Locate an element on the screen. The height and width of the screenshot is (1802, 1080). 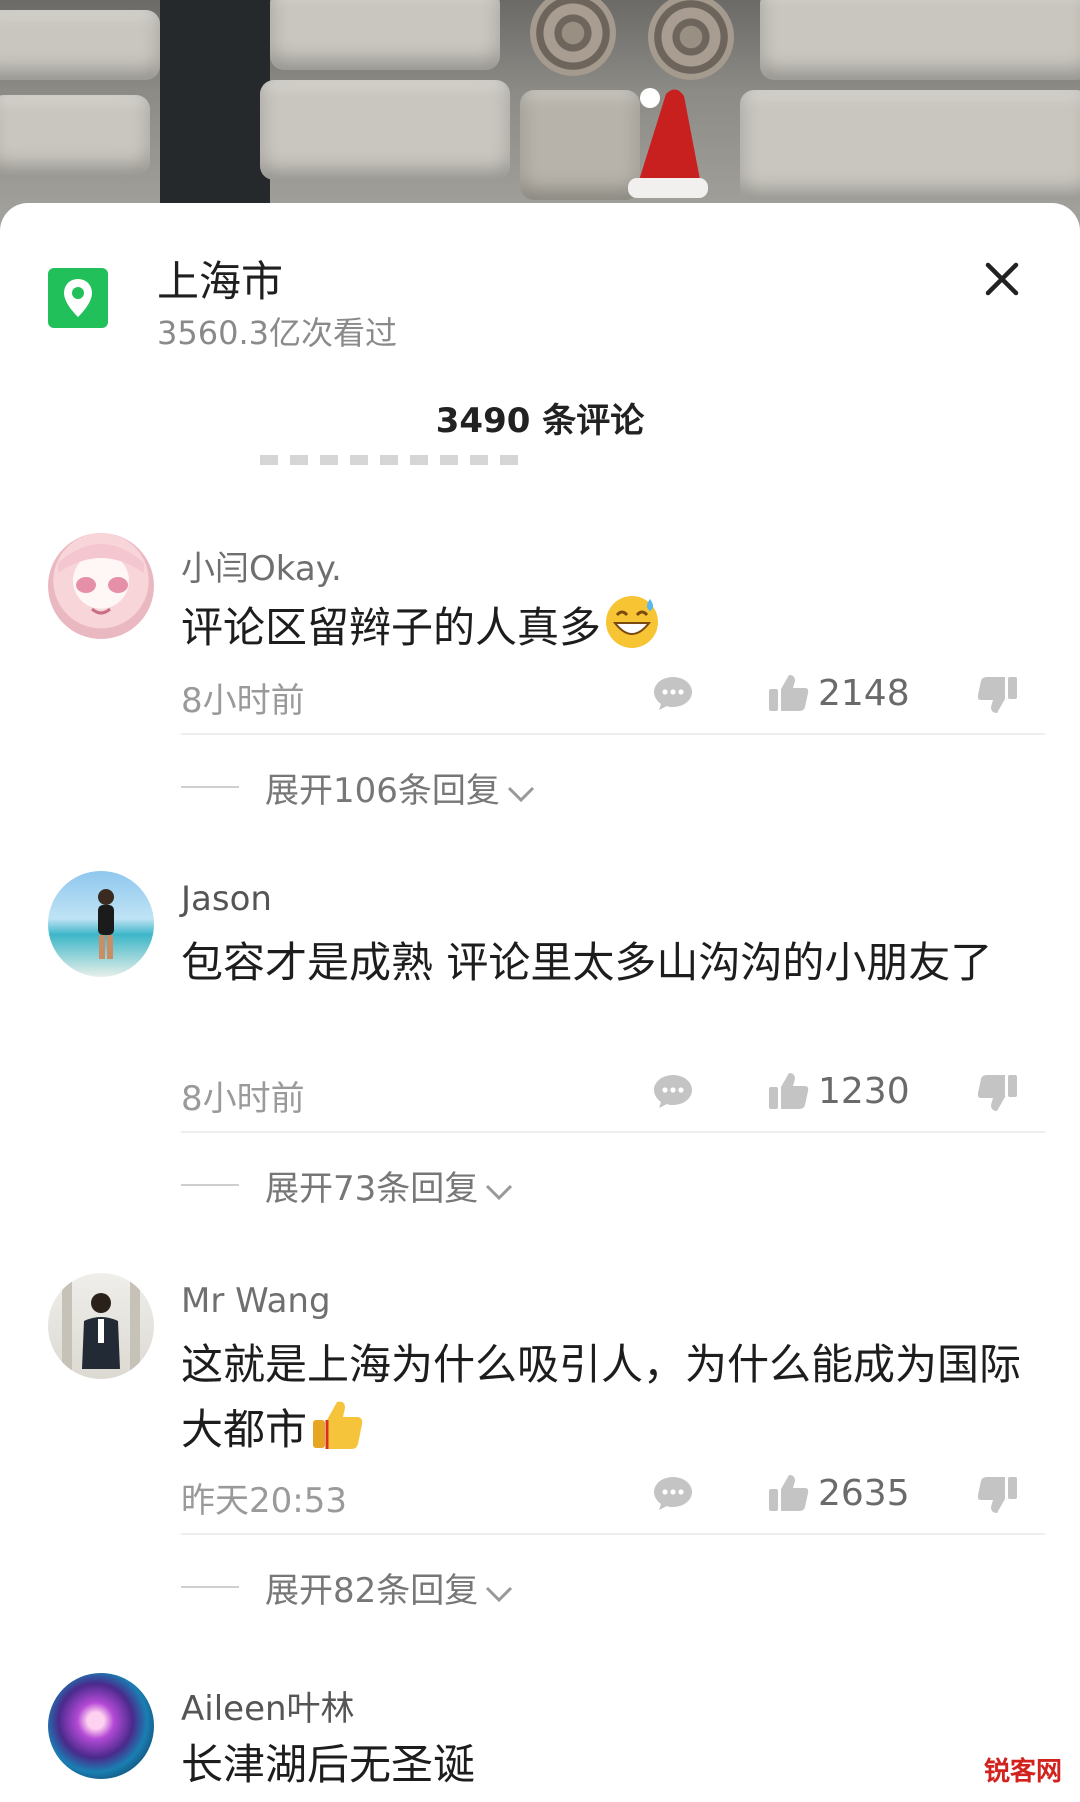
close-icon is located at coordinates (1002, 279).